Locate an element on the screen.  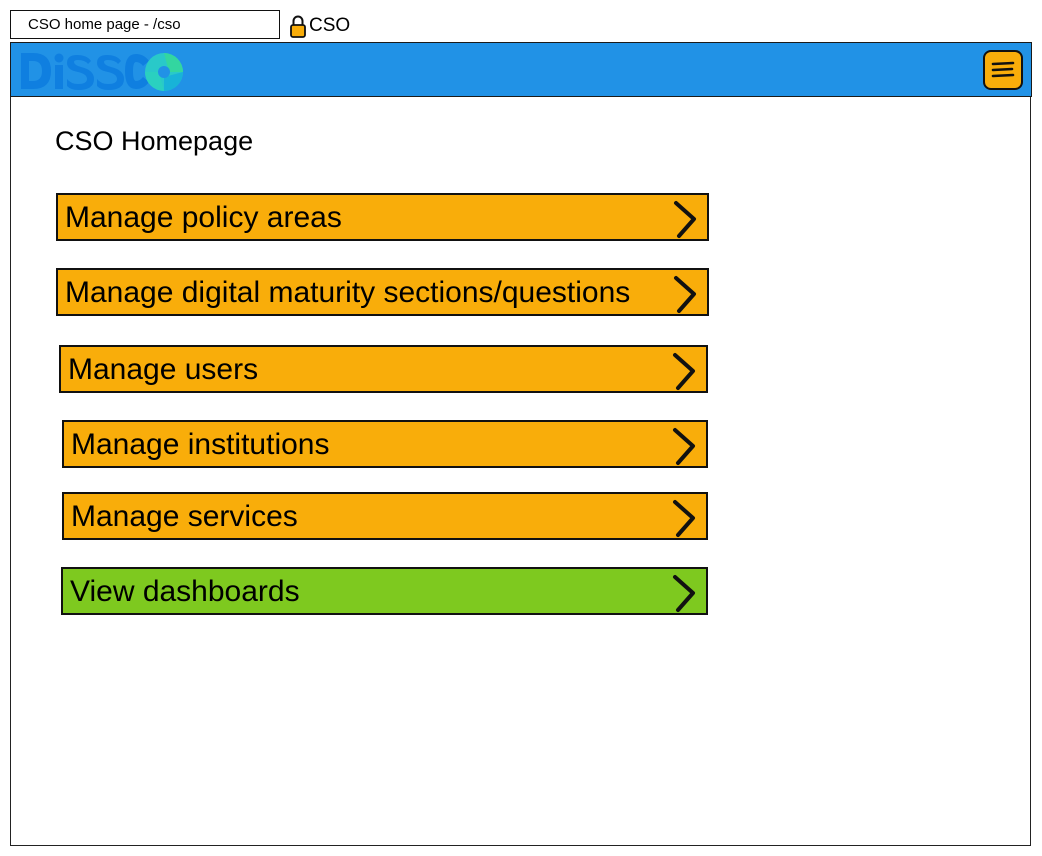
menu-item-label: View dashboards is located at coordinates (185, 591).